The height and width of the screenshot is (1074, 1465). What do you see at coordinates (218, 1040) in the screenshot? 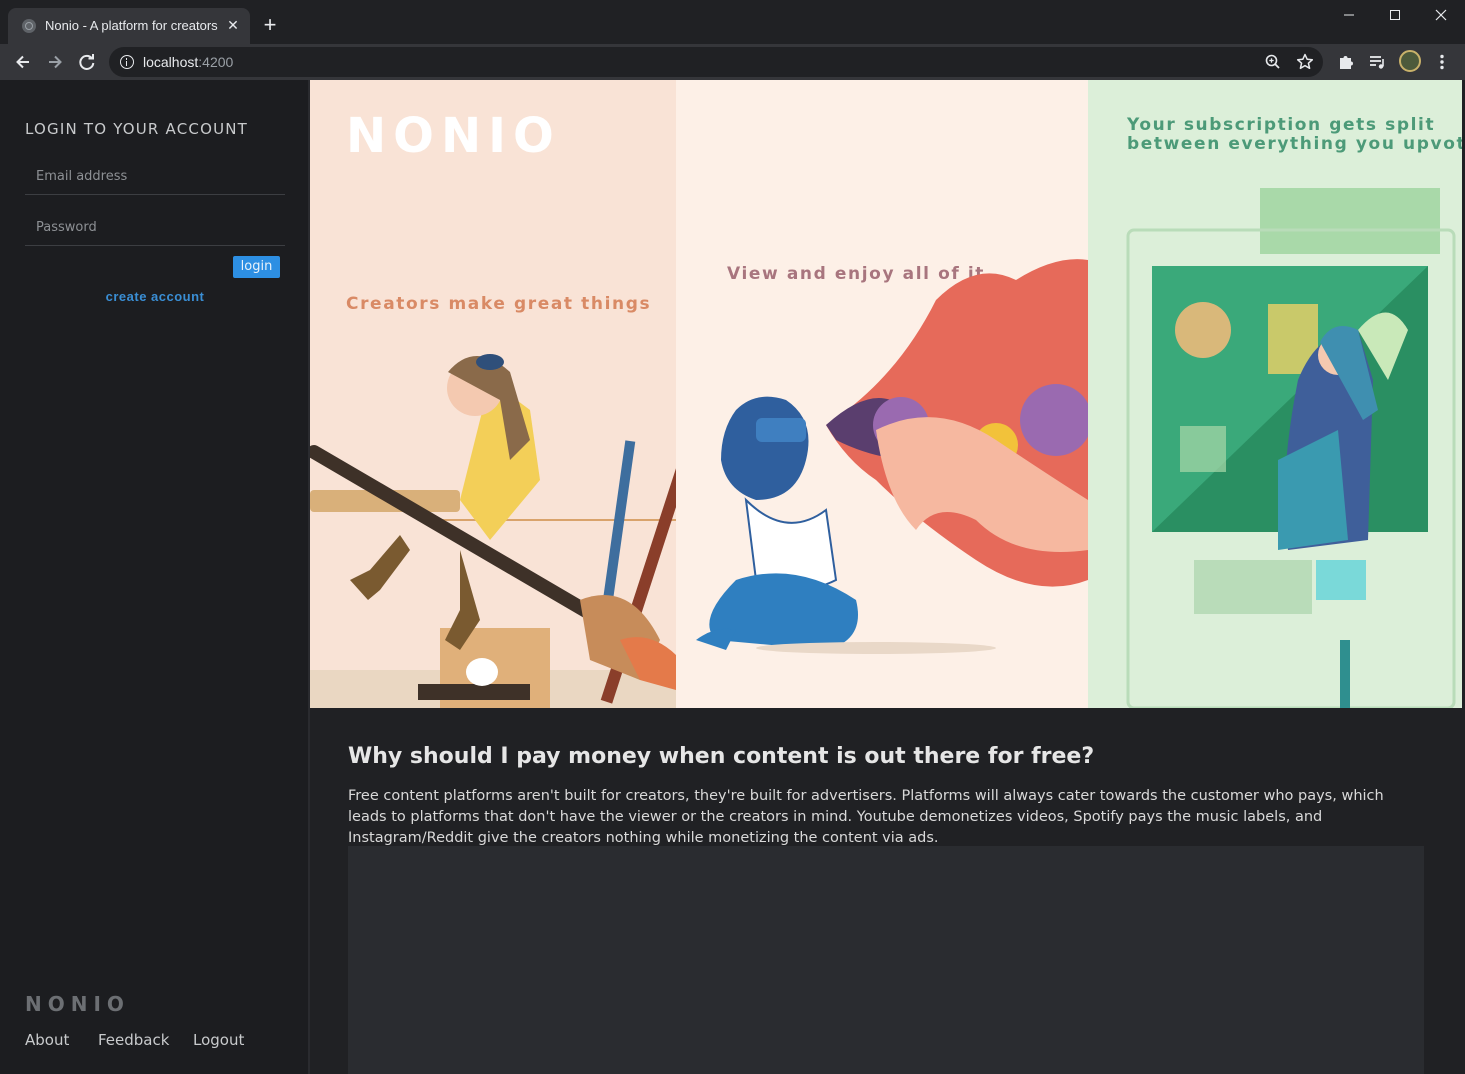
I see `logout-link: Logout` at bounding box center [218, 1040].